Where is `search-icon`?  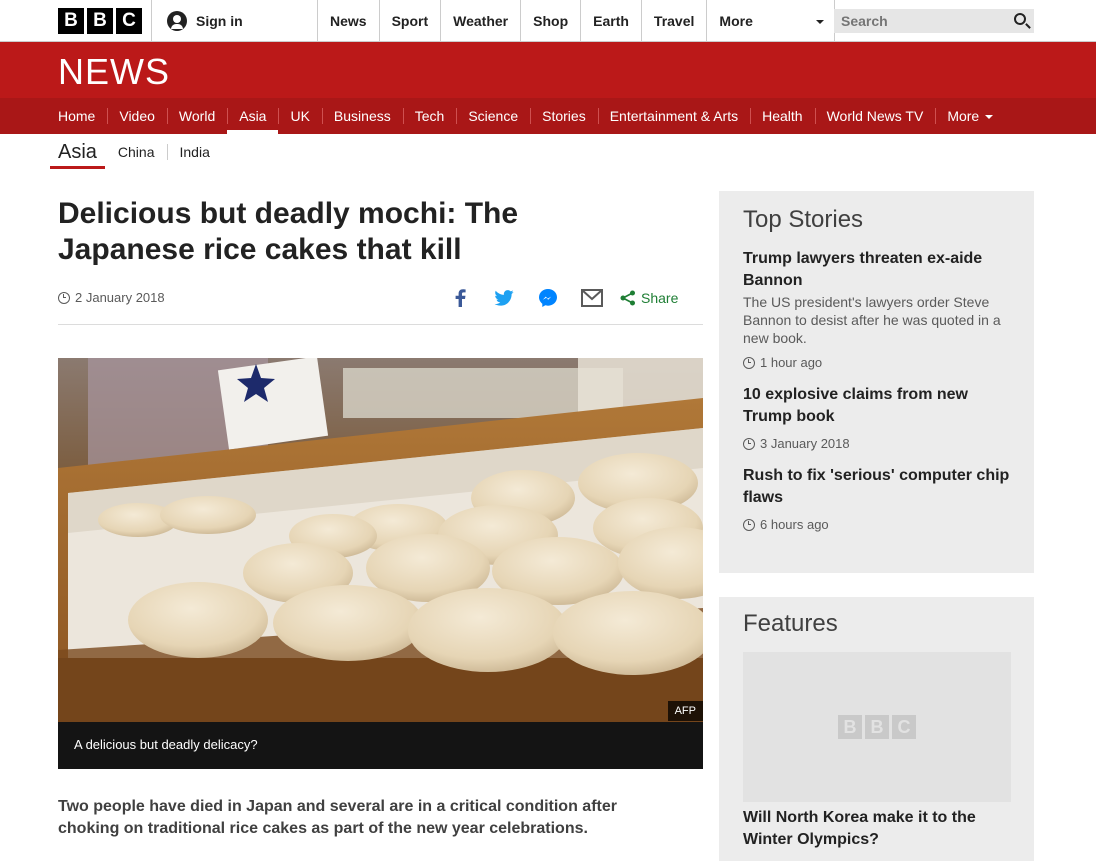
search-icon is located at coordinates (1020, 19).